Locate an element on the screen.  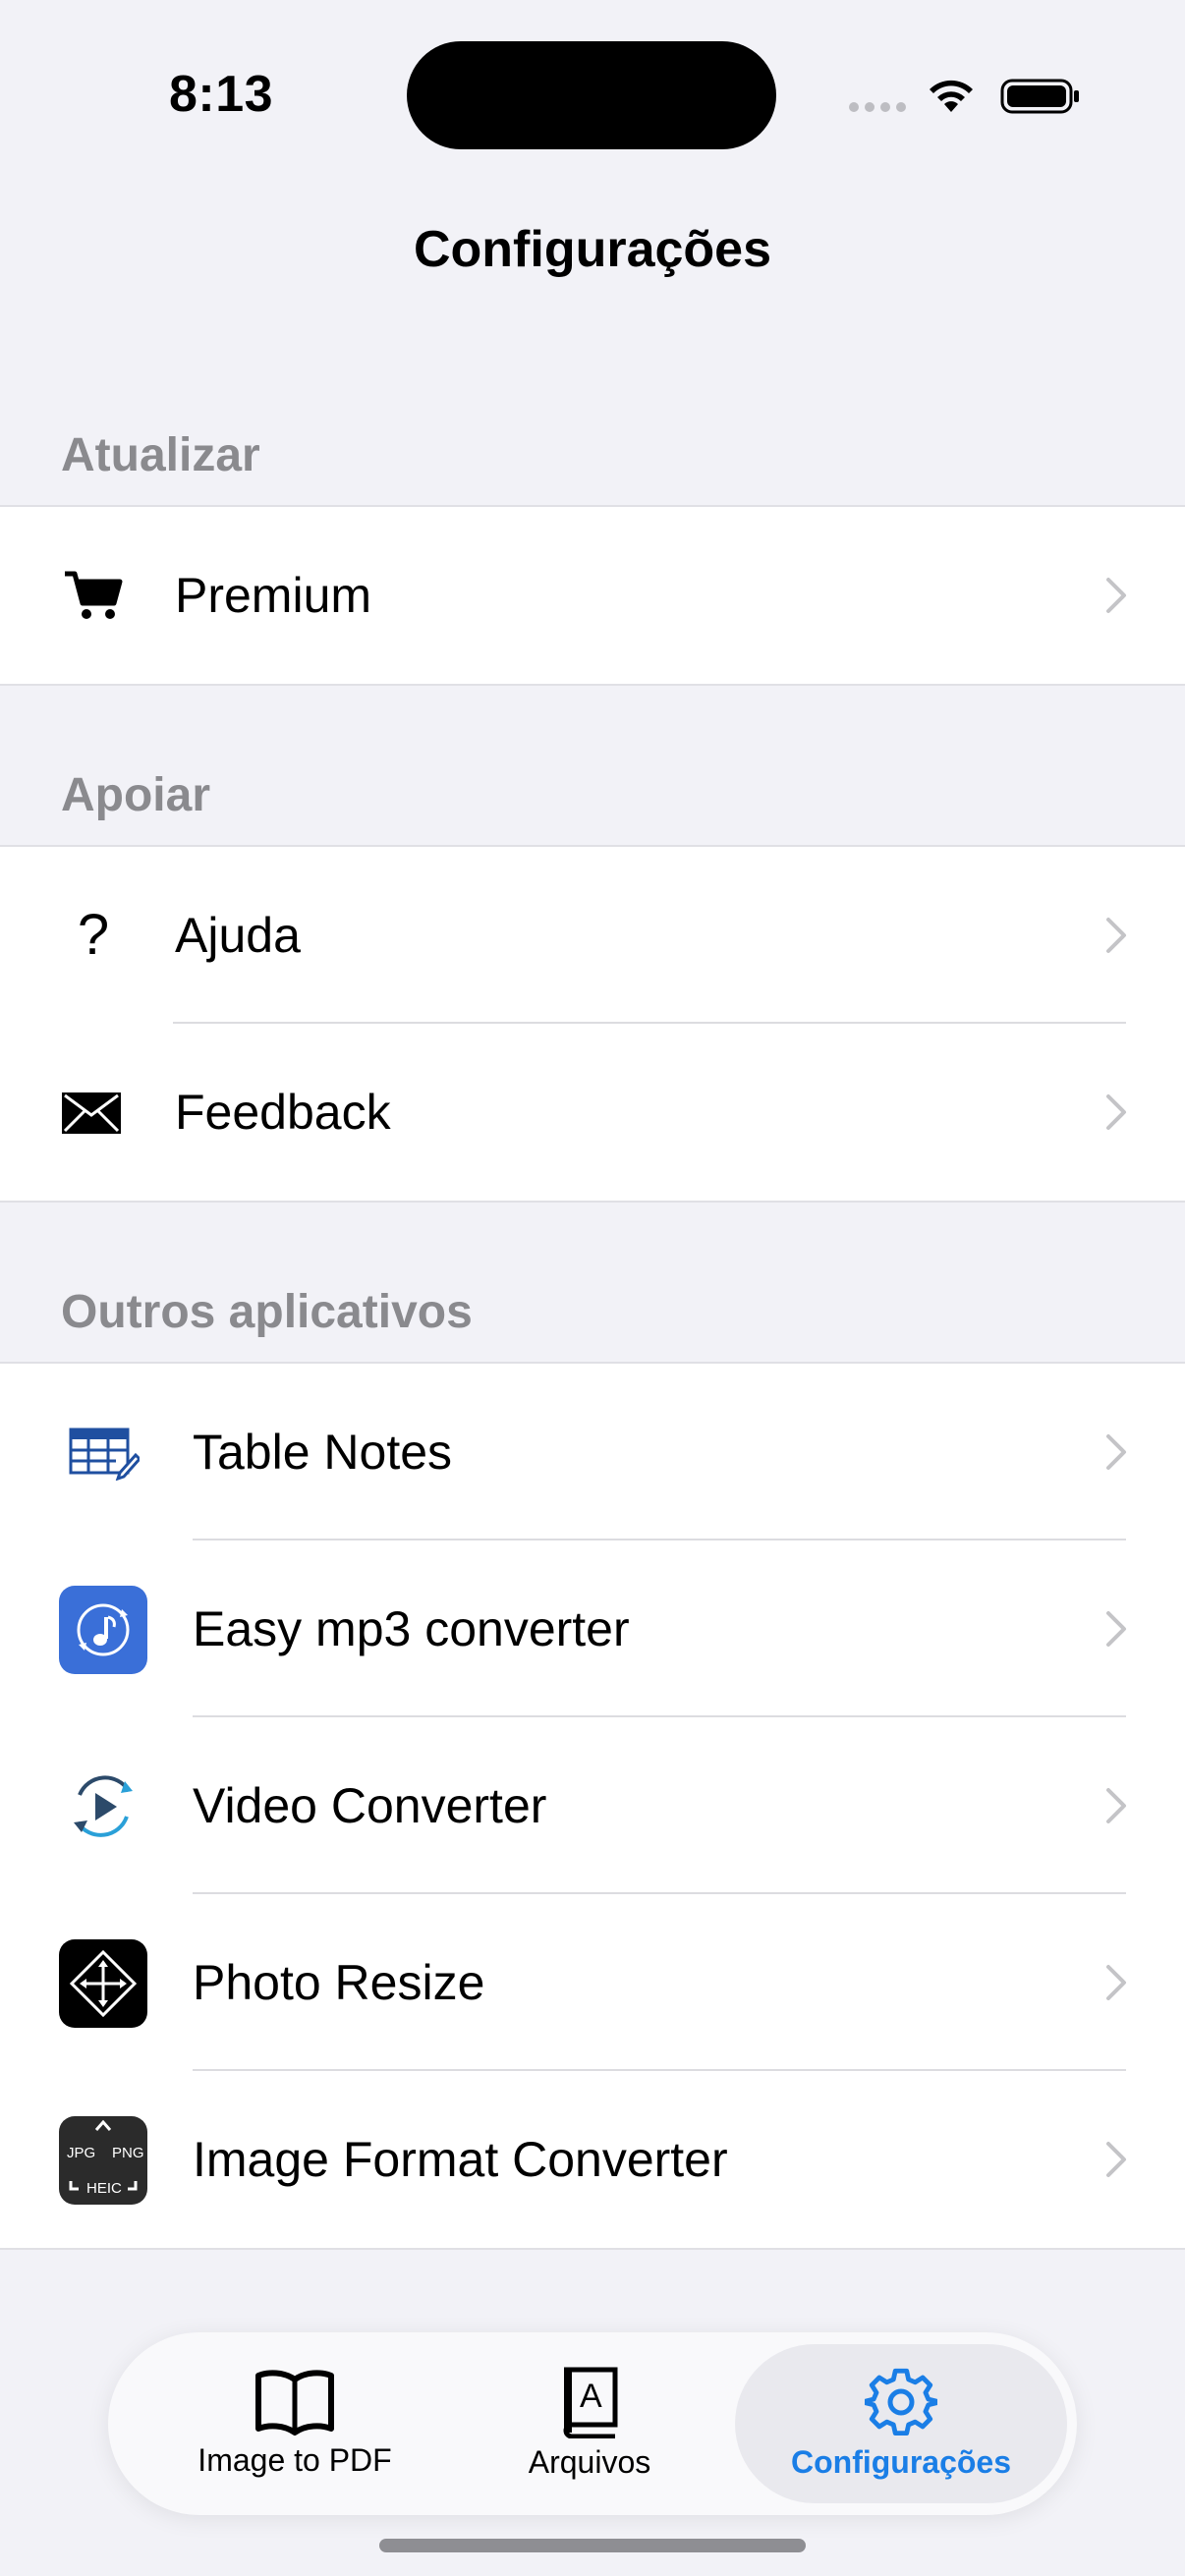
row-video-converter: Video Converter is located at coordinates (592, 1805).